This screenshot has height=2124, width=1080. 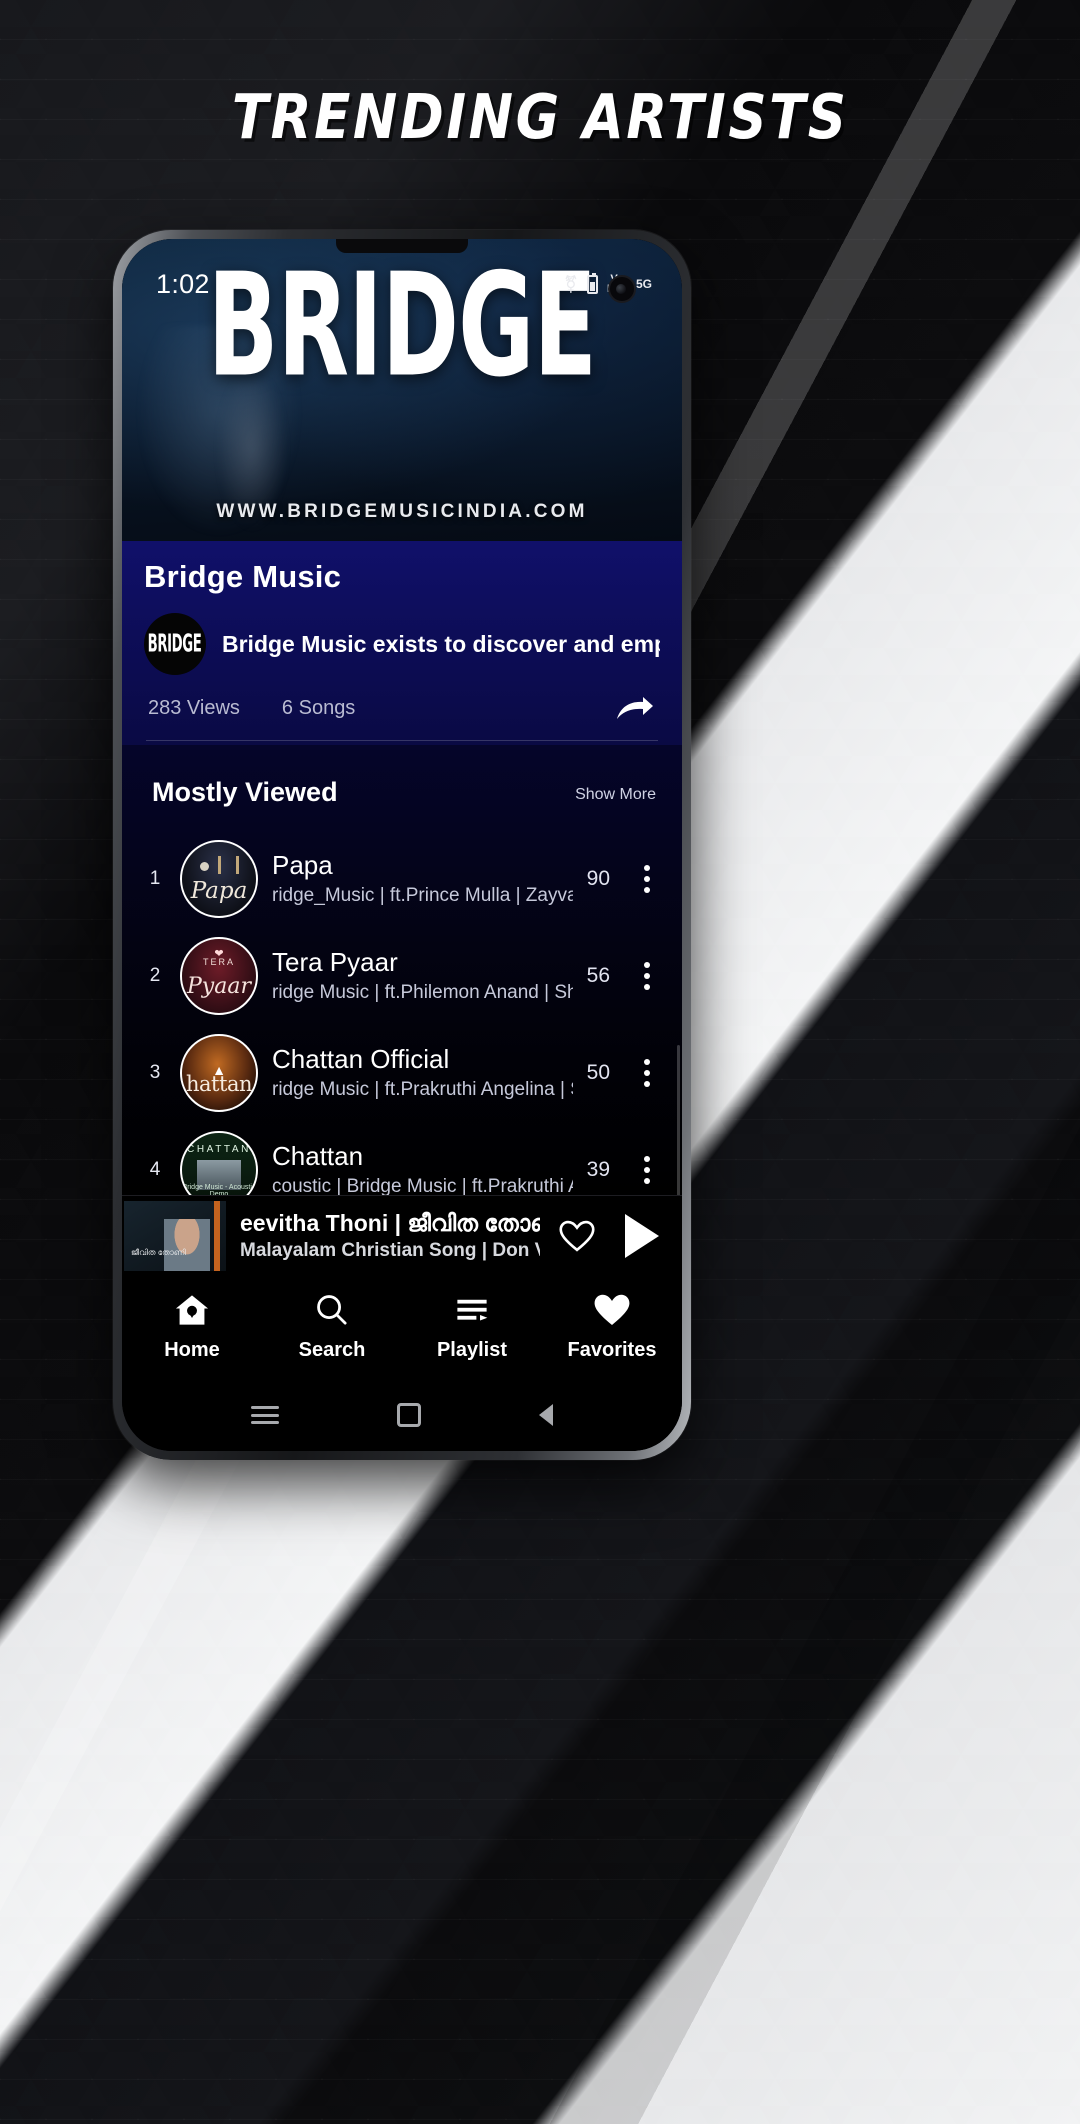 What do you see at coordinates (318, 708) in the screenshot?
I see `artist-songs-count: 6 Songs` at bounding box center [318, 708].